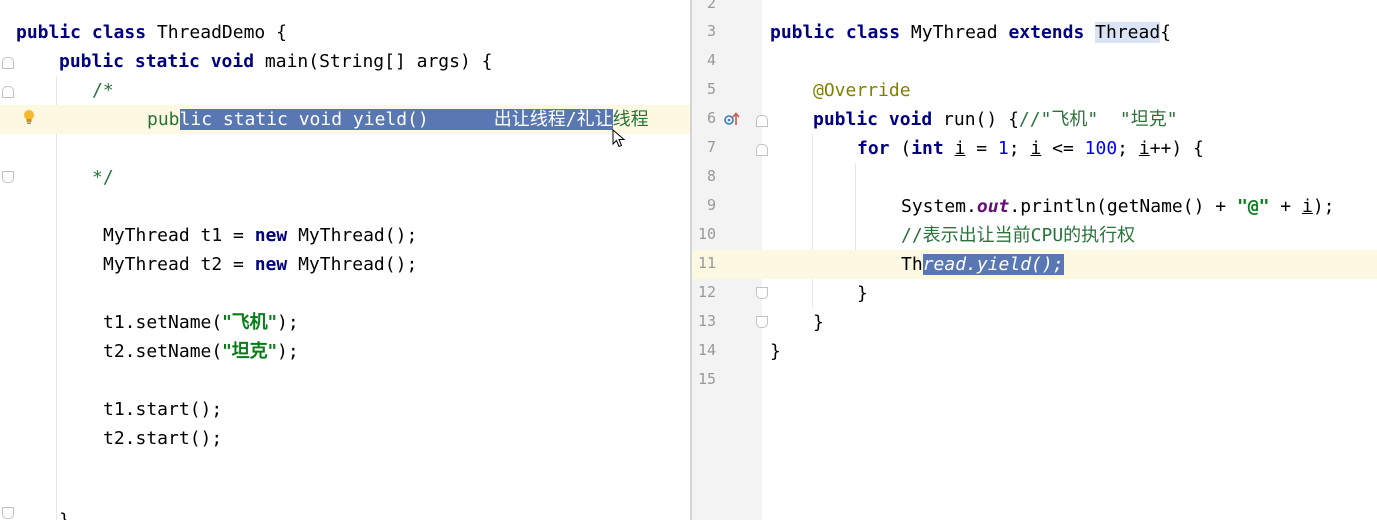 The height and width of the screenshot is (520, 1377). I want to click on line-number: 5, so click(711, 89).